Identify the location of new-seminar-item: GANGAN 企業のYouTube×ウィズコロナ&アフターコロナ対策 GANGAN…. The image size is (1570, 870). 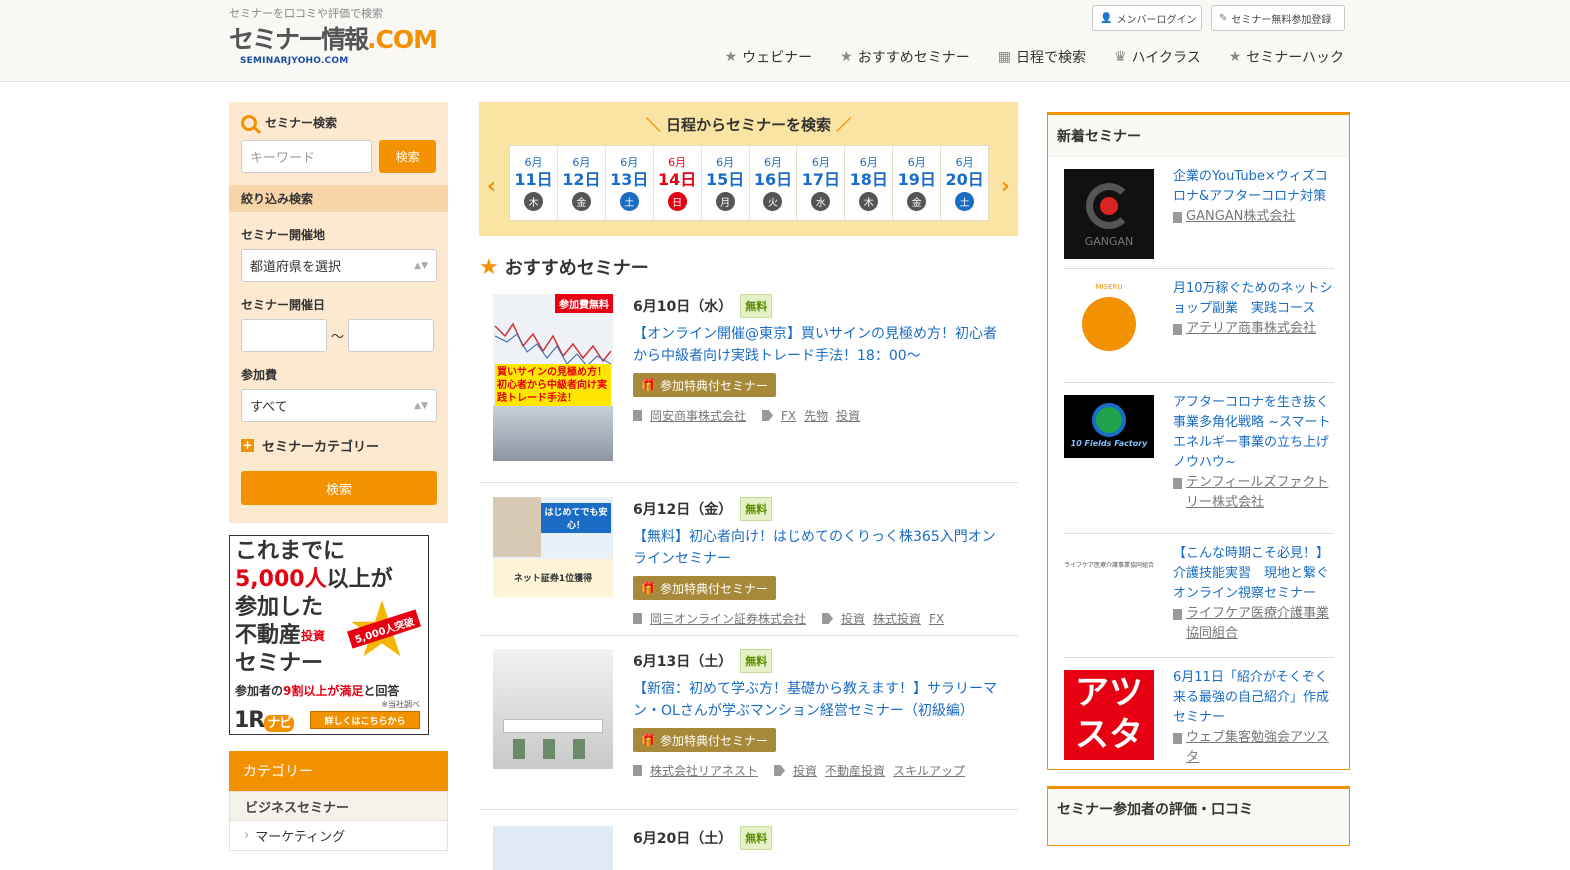
(1199, 213).